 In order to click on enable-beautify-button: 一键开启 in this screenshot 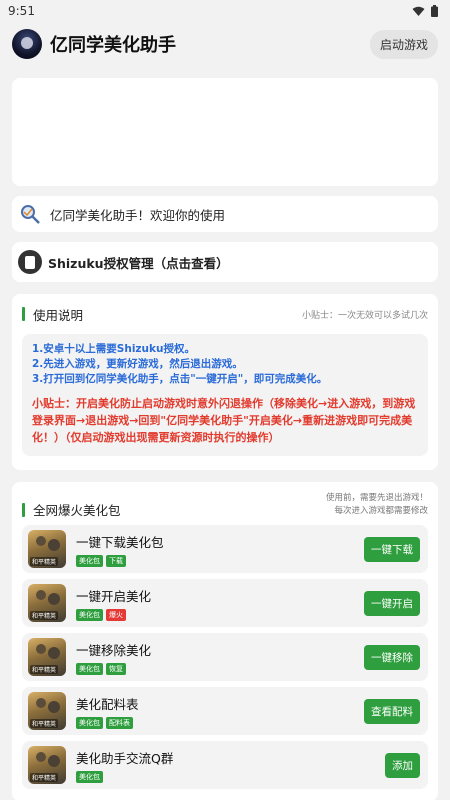, I will do `click(392, 603)`.